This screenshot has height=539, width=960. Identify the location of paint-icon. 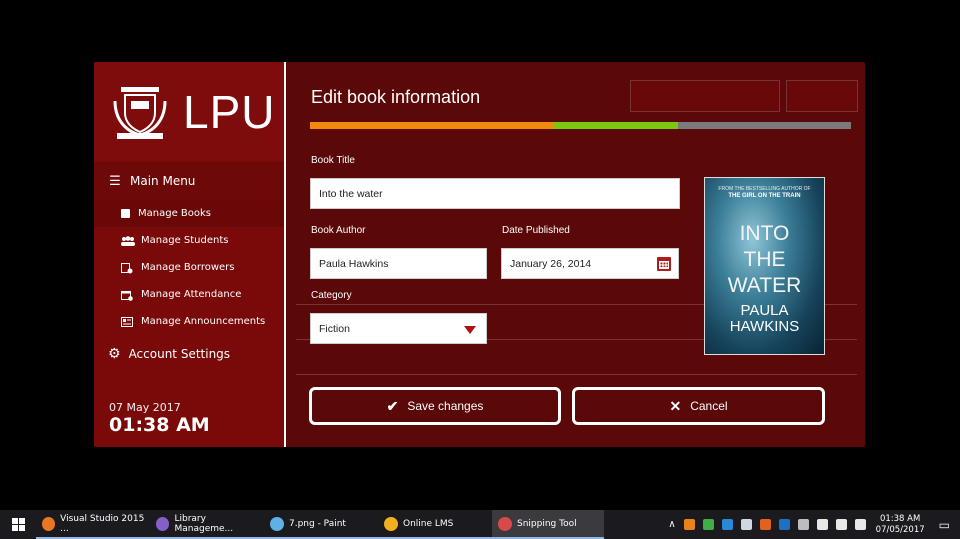
(277, 523).